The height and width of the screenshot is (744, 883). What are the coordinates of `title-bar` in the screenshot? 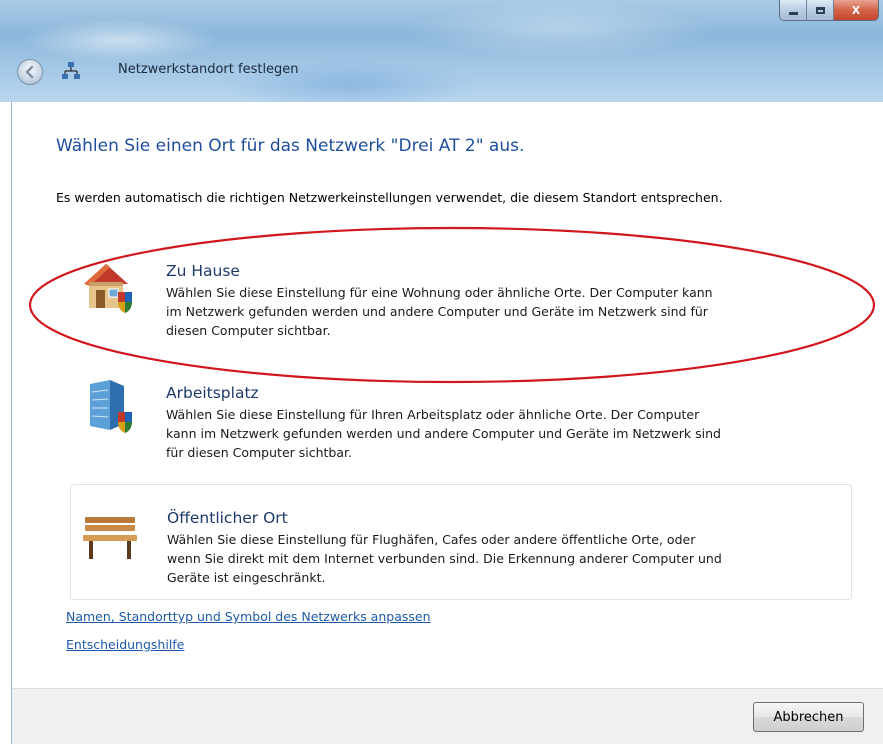 It's located at (441, 51).